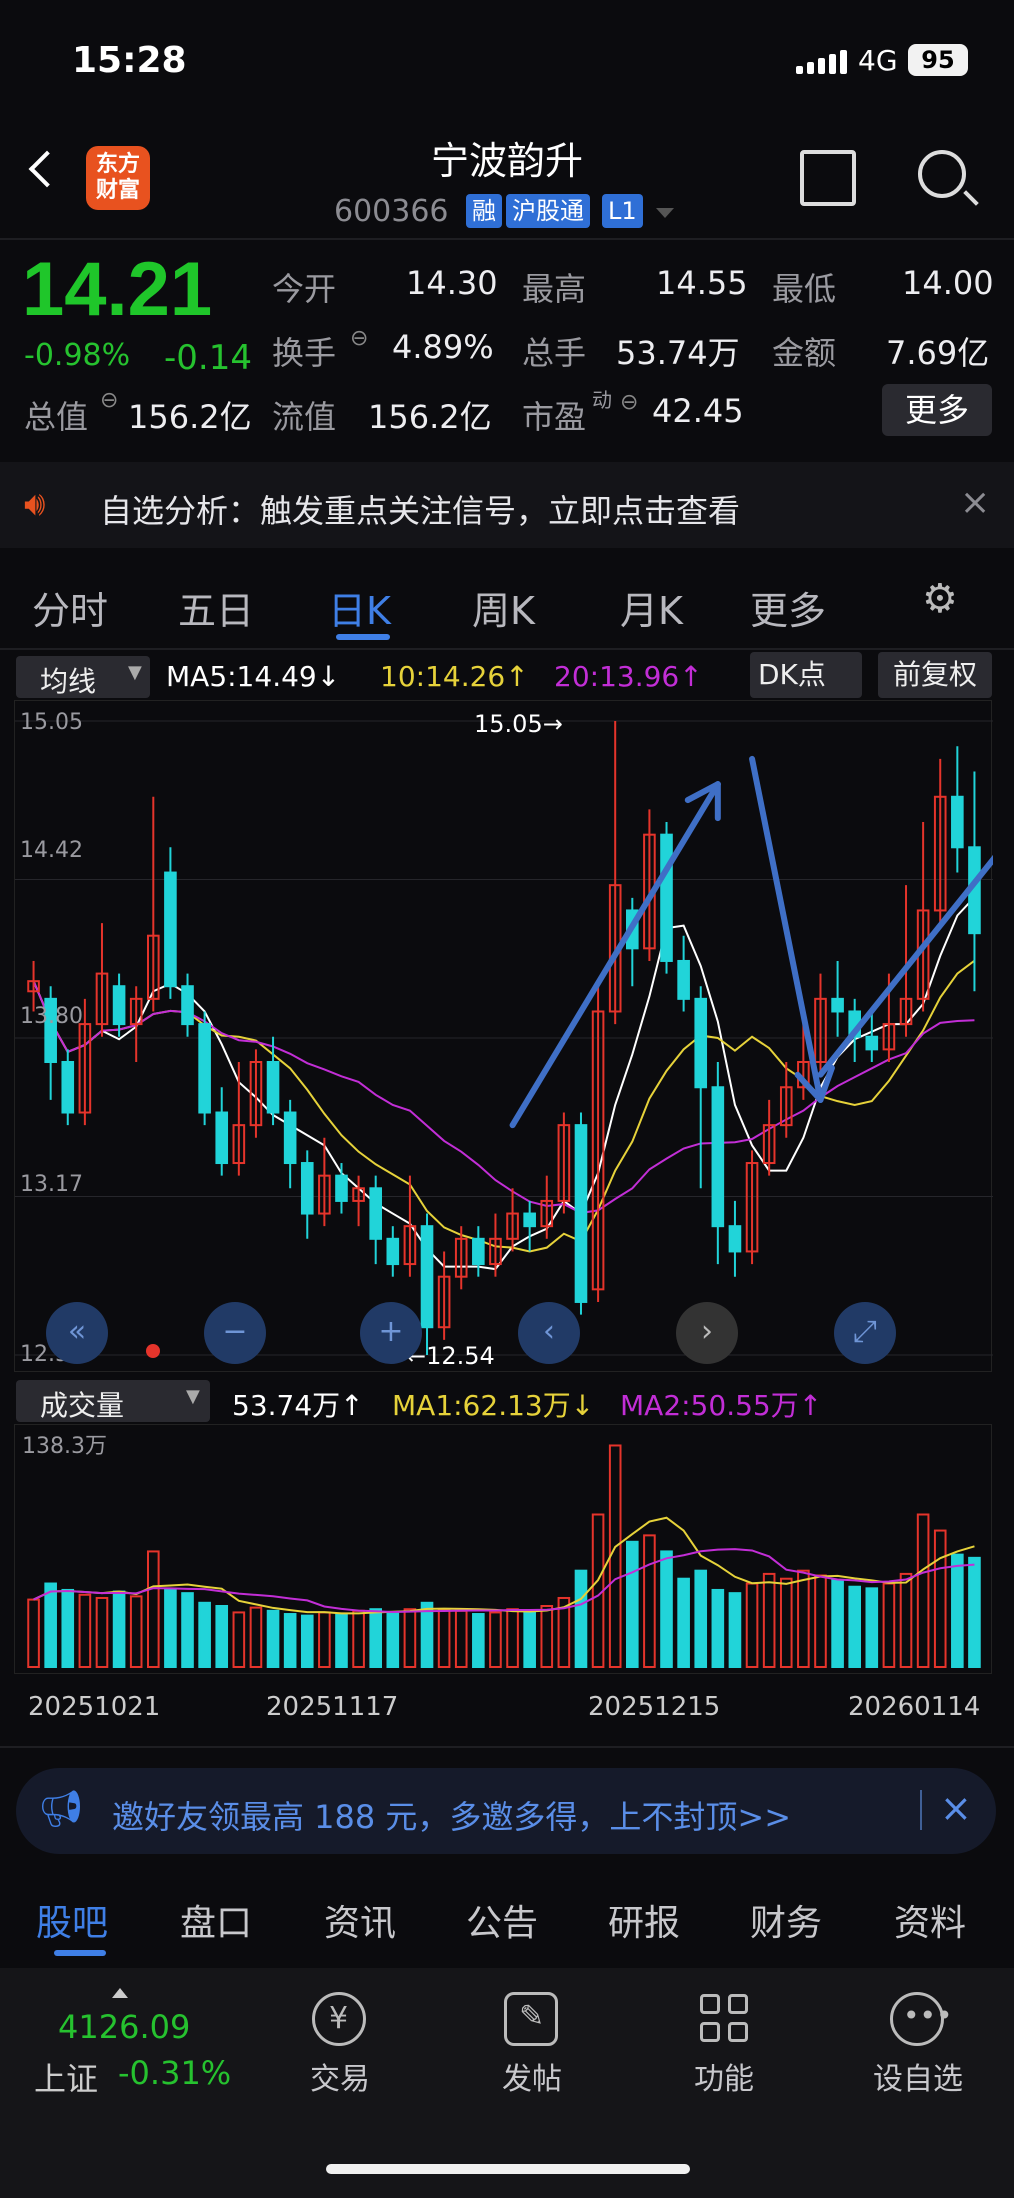  Describe the element at coordinates (503, 1097) in the screenshot. I see `ma20-line` at that location.